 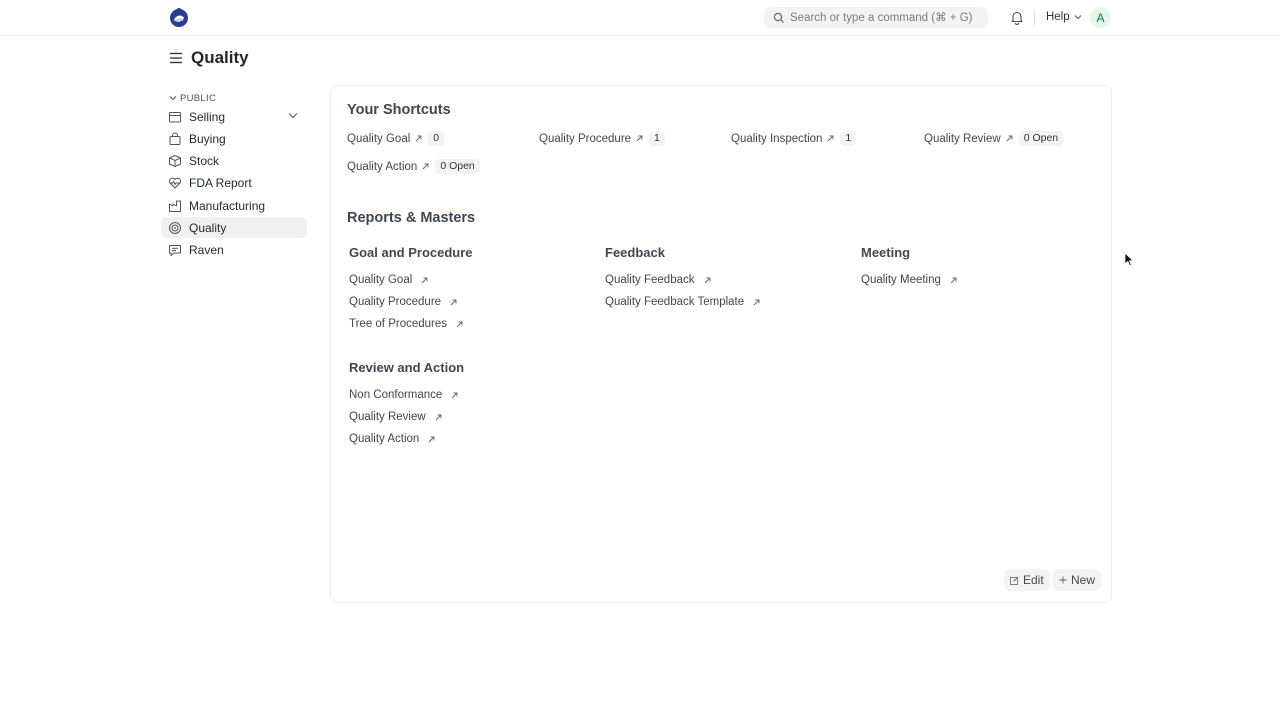 I want to click on edit-icon, so click(x=1014, y=580).